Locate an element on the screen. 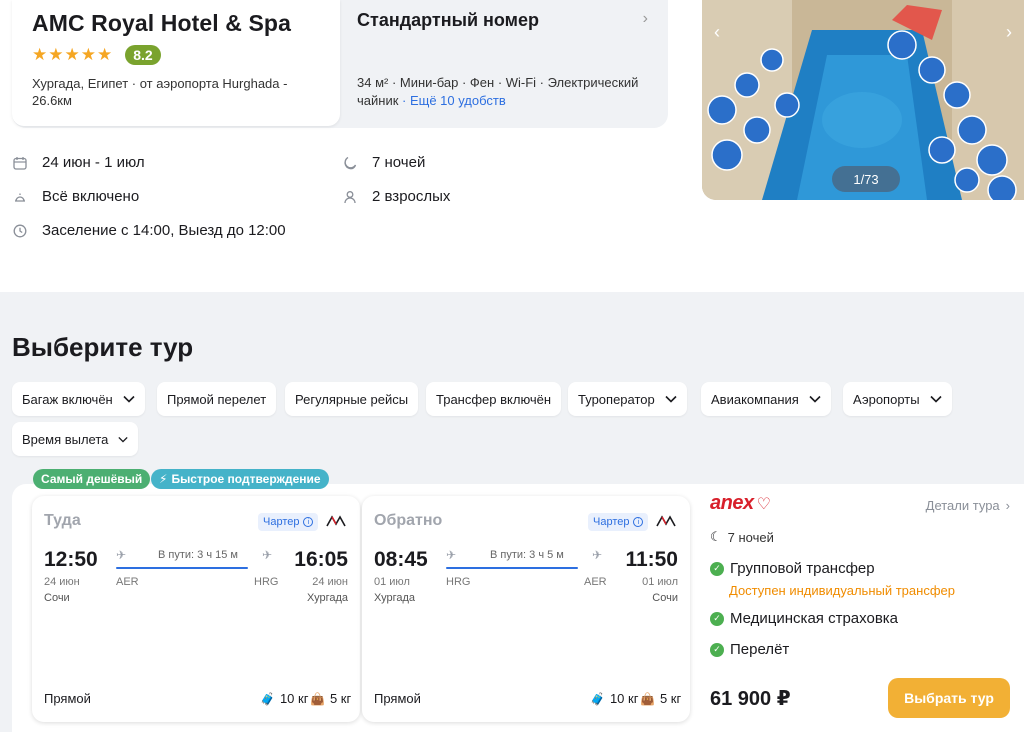 The width and height of the screenshot is (1024, 732). filter-airports: Аэропорты is located at coordinates (897, 399).